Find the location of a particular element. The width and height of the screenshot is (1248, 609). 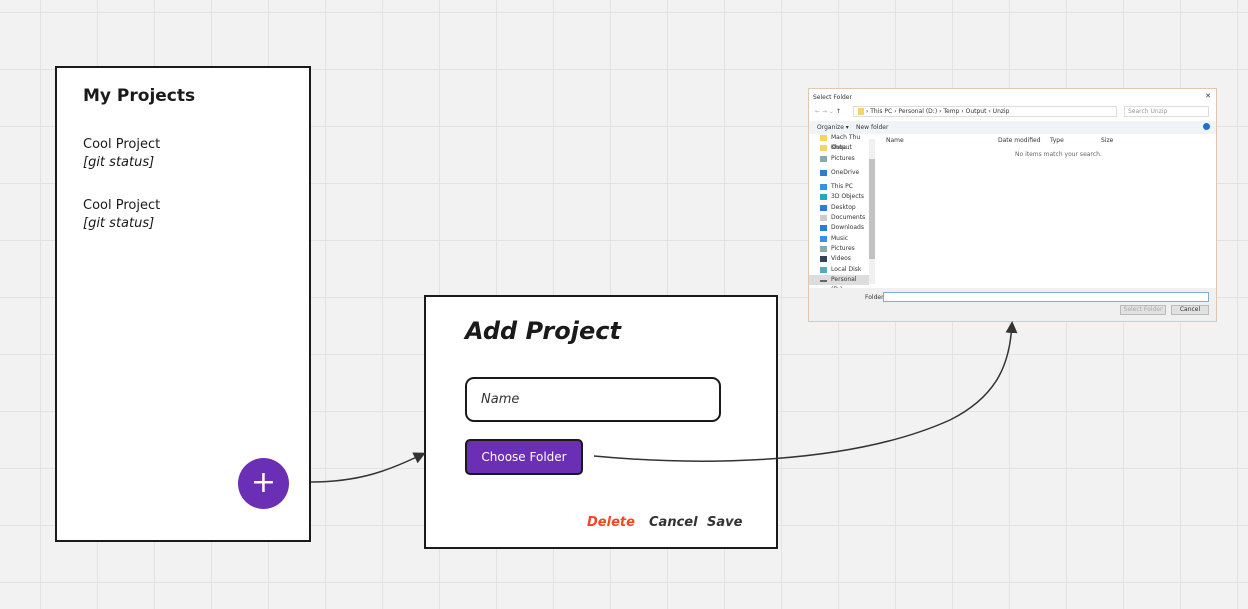

help-icon is located at coordinates (1206, 126).